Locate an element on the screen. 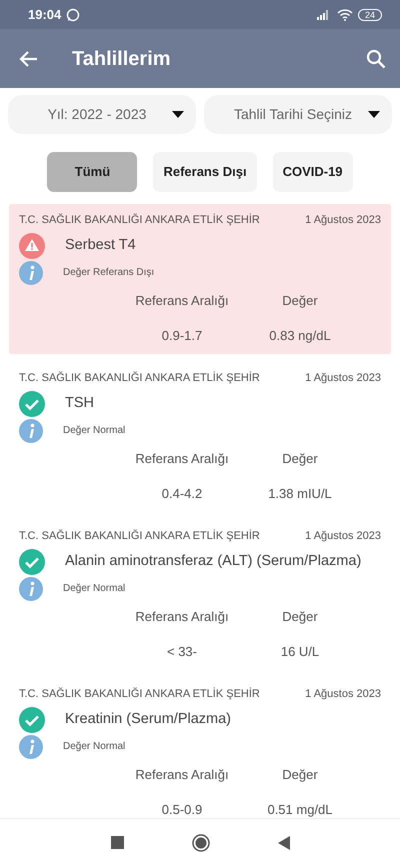 The height and width of the screenshot is (866, 400). result-value: 1.38 mIU/L is located at coordinates (300, 494).